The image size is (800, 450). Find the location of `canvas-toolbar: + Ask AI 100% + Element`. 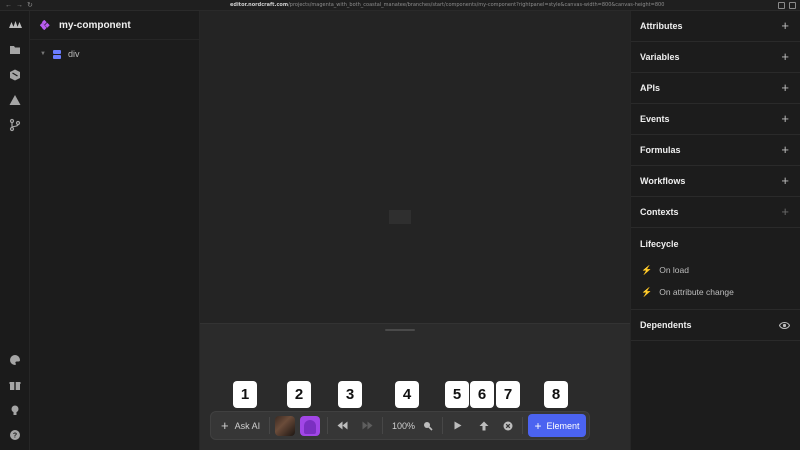

canvas-toolbar: + Ask AI 100% + Element is located at coordinates (400, 425).